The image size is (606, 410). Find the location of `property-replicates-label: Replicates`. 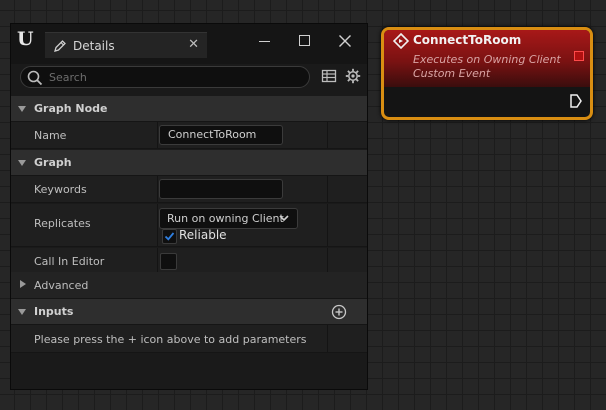

property-replicates-label: Replicates is located at coordinates (62, 223).